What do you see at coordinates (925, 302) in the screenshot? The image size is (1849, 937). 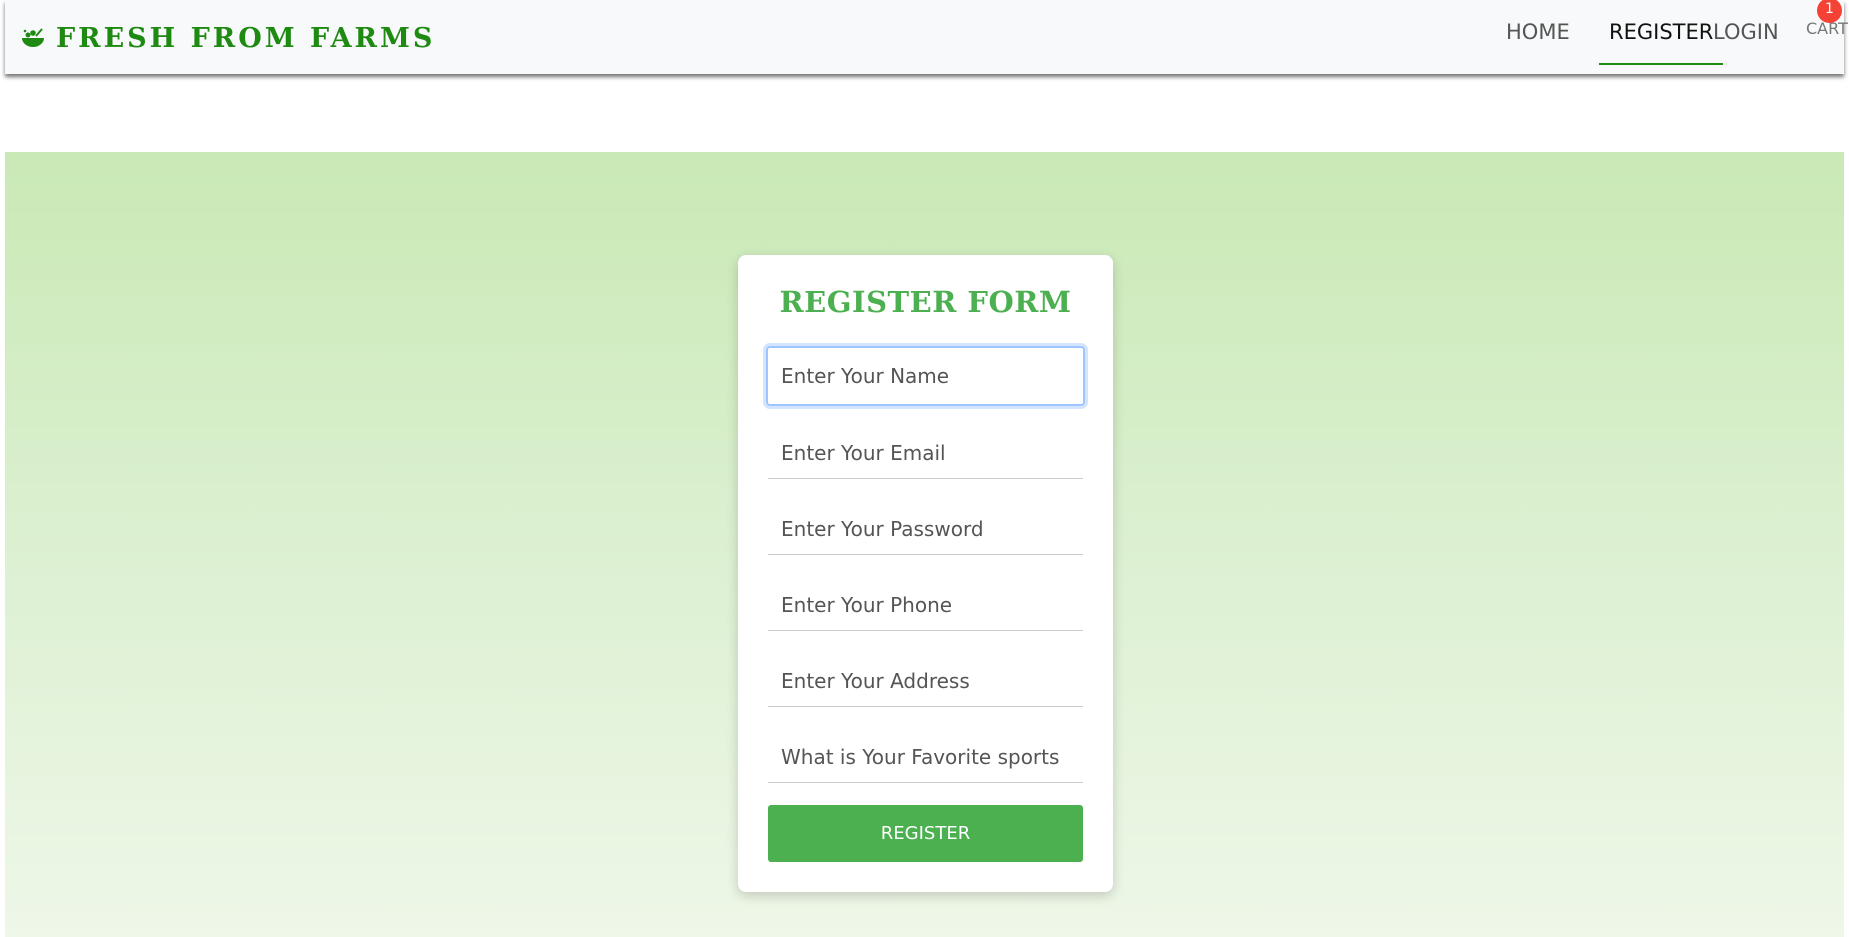 I see `form-title: REGISTER FORM` at bounding box center [925, 302].